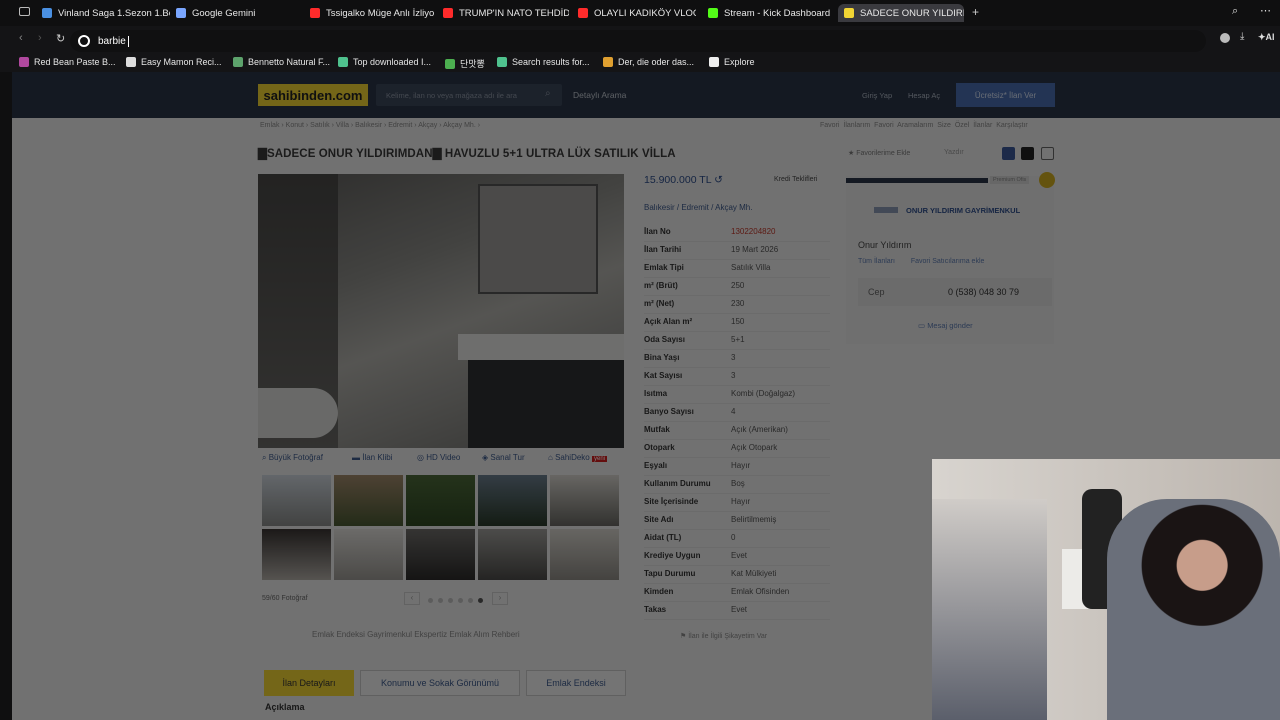 Image resolution: width=1280 pixels, height=720 pixels. What do you see at coordinates (500, 598) in the screenshot?
I see `next-photos-icon: ›` at bounding box center [500, 598].